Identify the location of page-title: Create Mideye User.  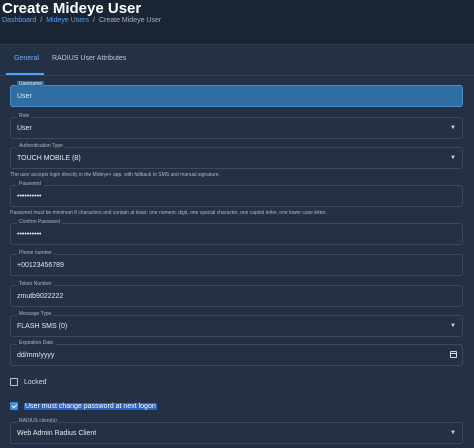
(72, 8).